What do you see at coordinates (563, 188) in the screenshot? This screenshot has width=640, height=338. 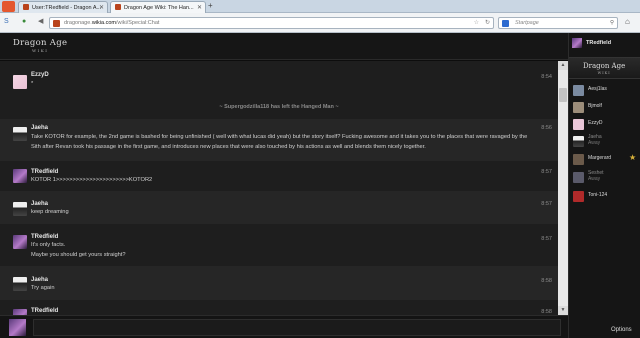 I see `message-scrollbar: ▲ ▼` at bounding box center [563, 188].